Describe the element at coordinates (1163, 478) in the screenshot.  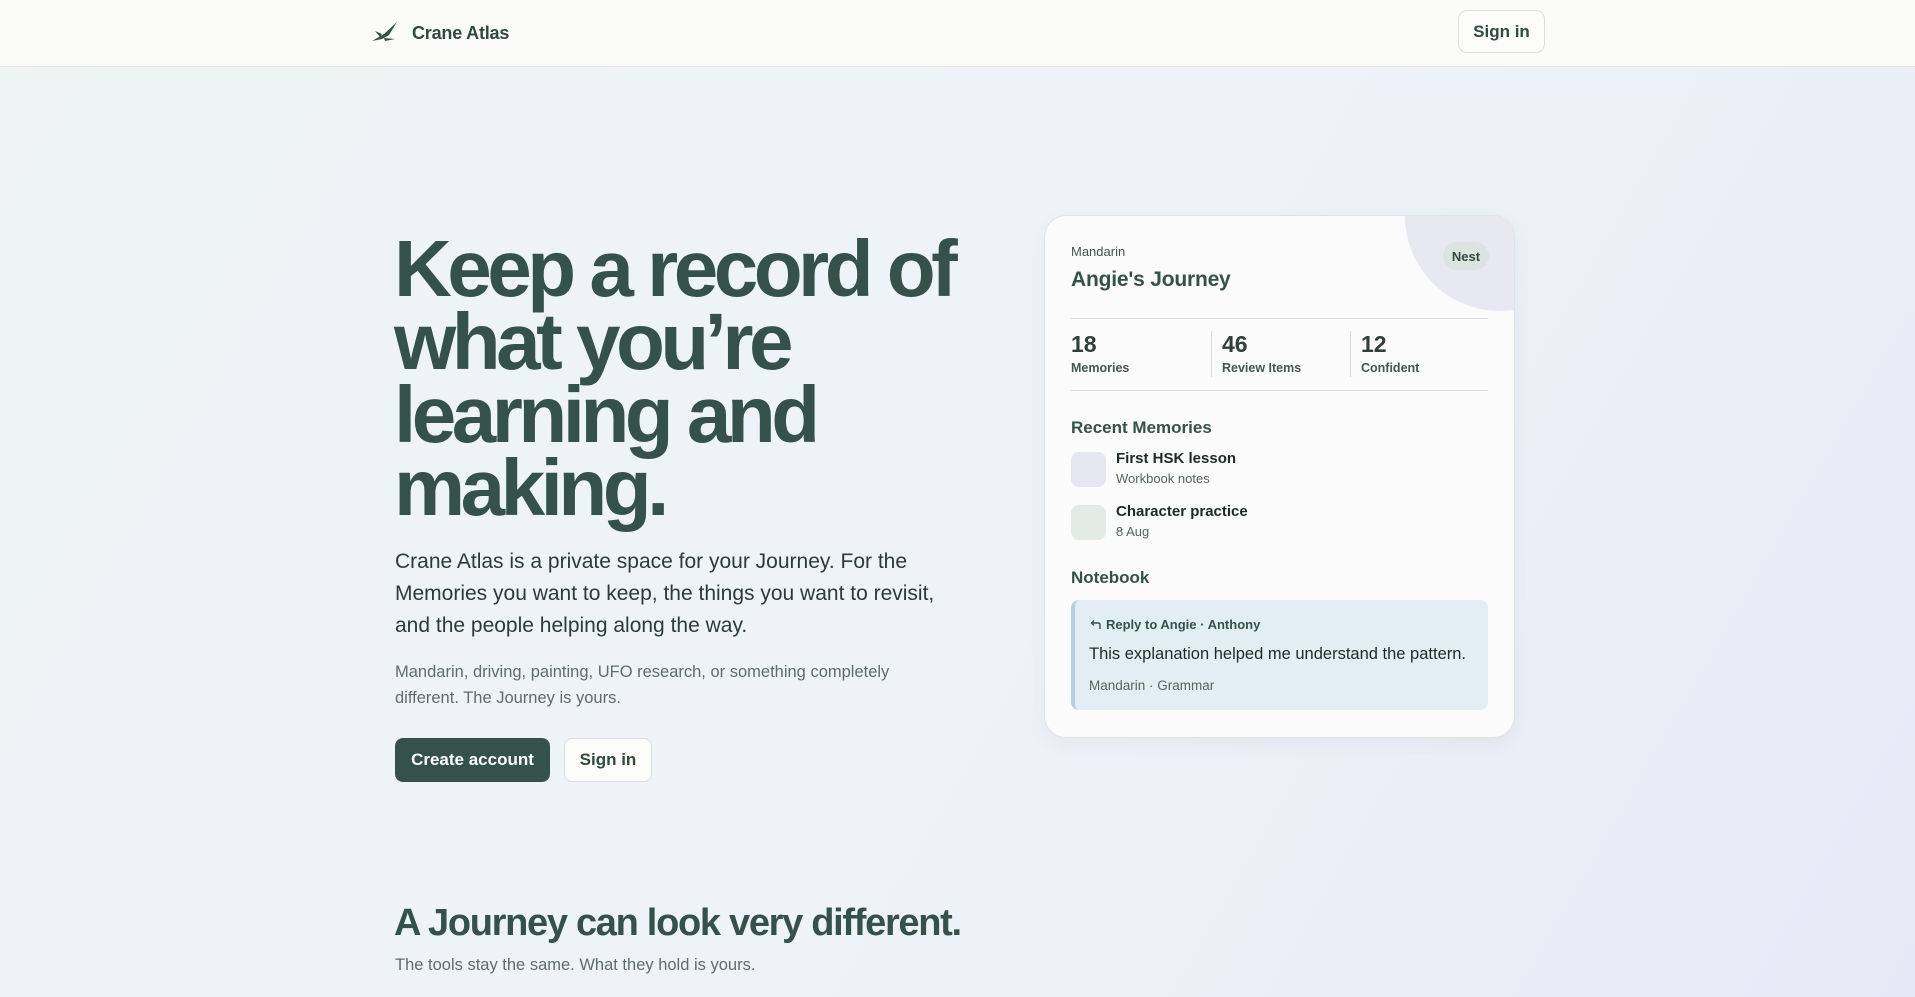
I see `memory-meta: Workbook notes` at that location.